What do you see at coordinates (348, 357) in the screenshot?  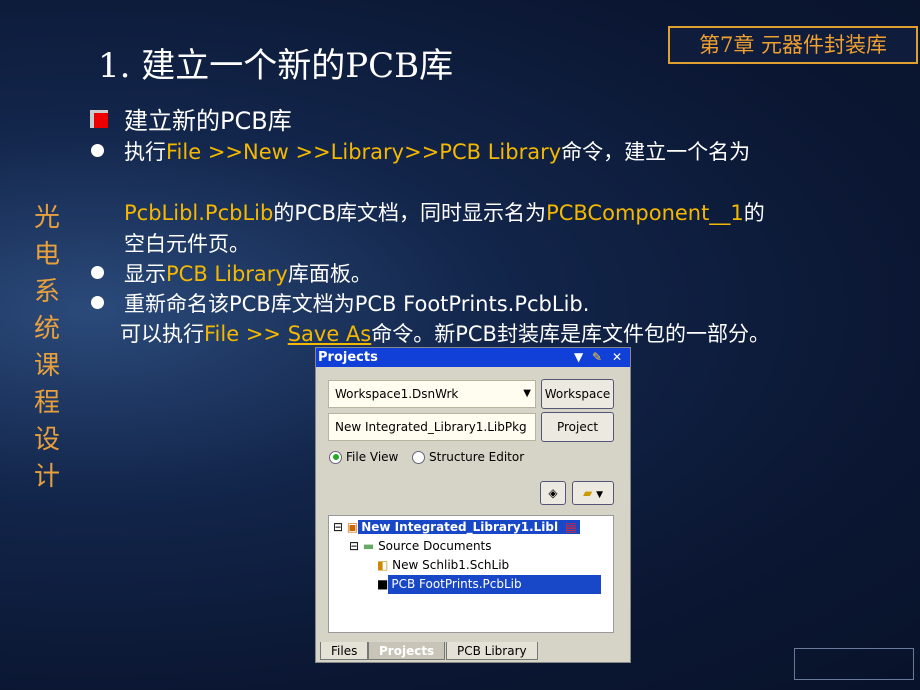 I see `panel-title: Projects` at bounding box center [348, 357].